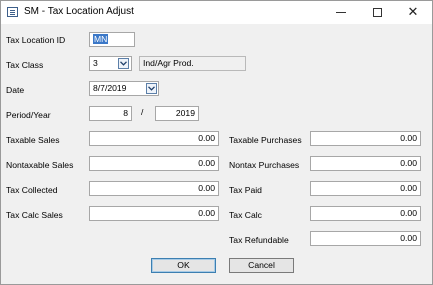 This screenshot has width=433, height=285. I want to click on nontax-purchases-label: Nontax Purchases, so click(264, 165).